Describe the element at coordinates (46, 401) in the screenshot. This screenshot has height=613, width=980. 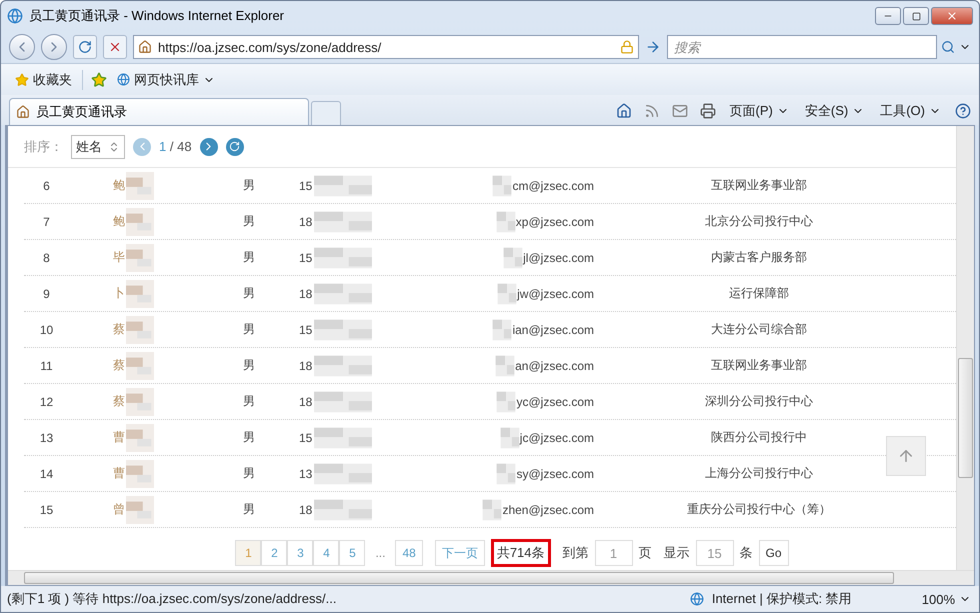
I see `row-index: 12` at that location.